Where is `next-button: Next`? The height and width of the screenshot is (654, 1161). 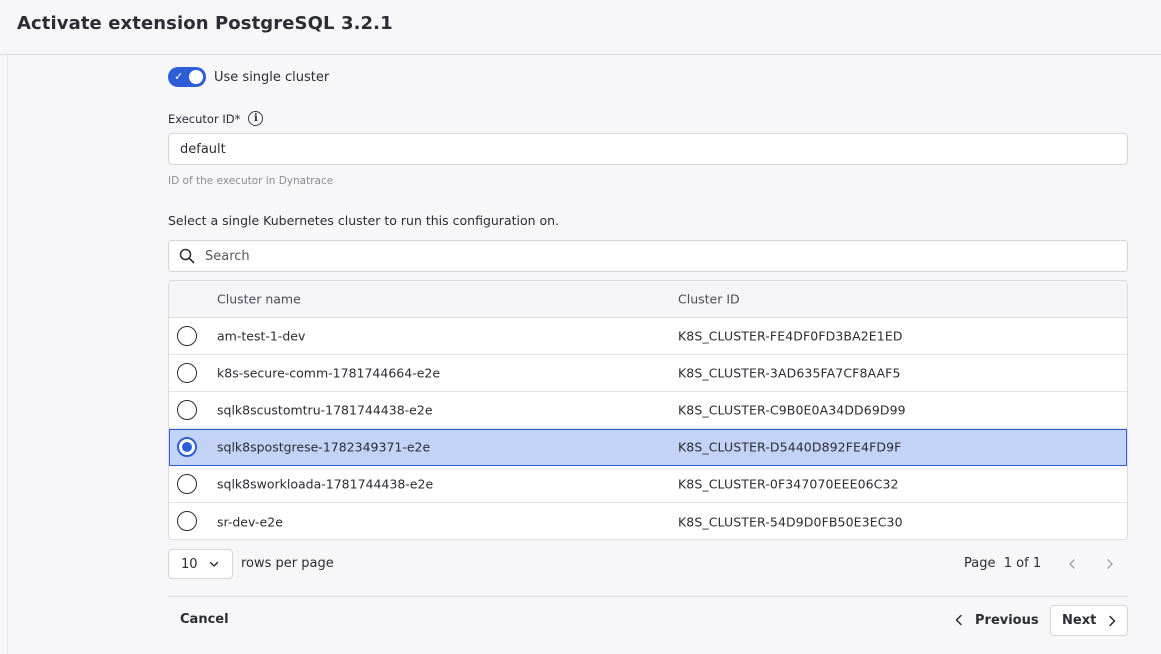 next-button: Next is located at coordinates (1089, 620).